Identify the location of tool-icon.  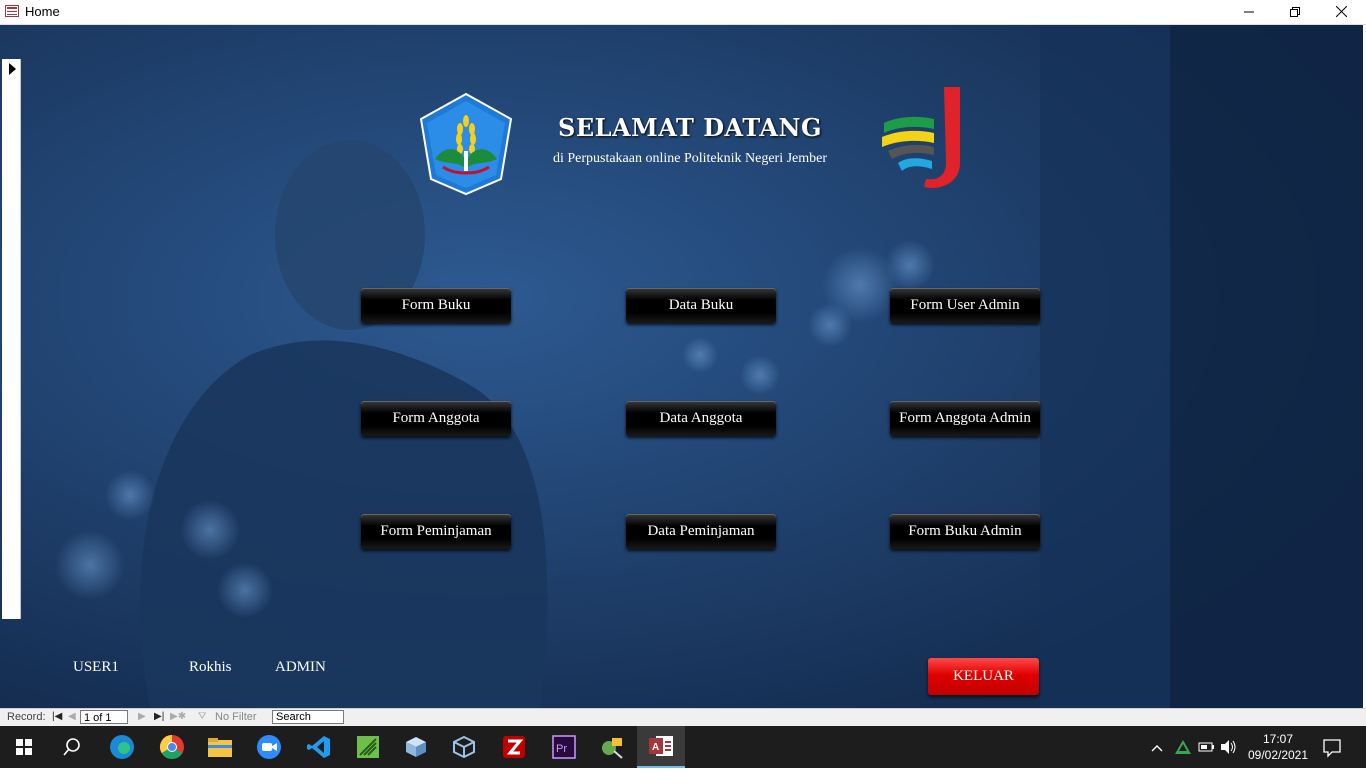
(612, 748).